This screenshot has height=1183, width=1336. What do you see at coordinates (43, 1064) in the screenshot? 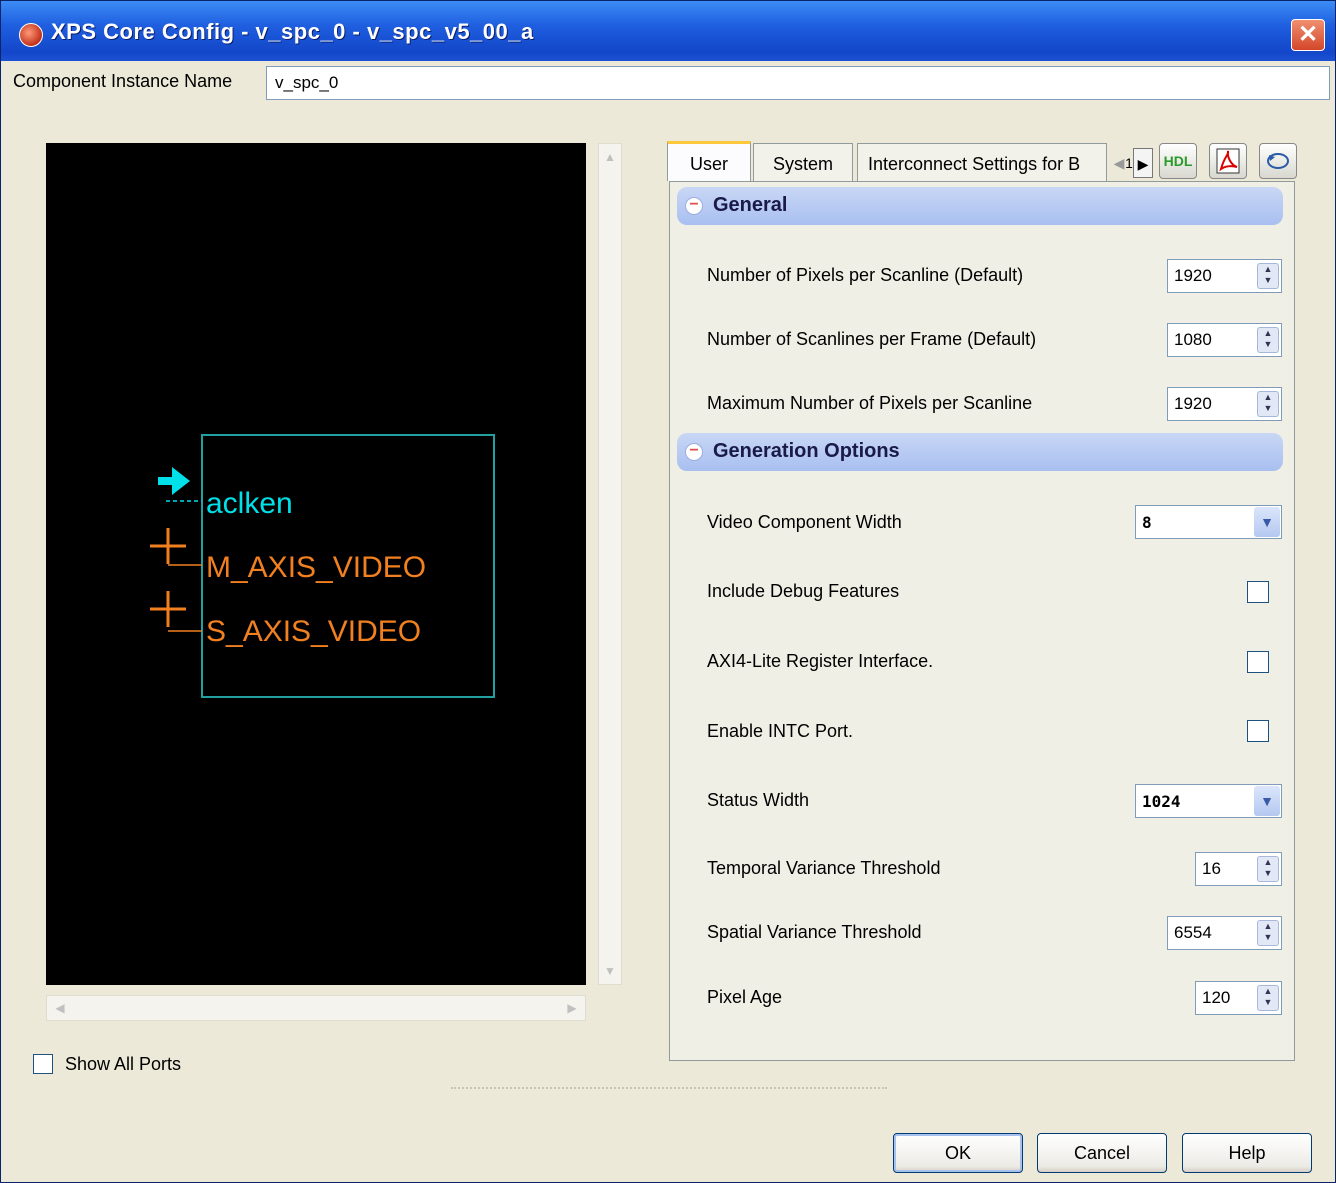
I see `show-all-ports-checkbox` at bounding box center [43, 1064].